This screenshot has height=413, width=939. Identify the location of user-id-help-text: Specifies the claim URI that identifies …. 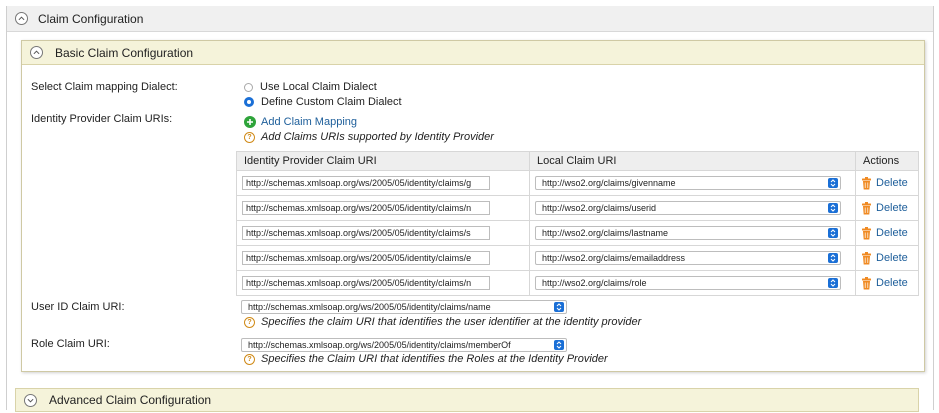
(451, 322).